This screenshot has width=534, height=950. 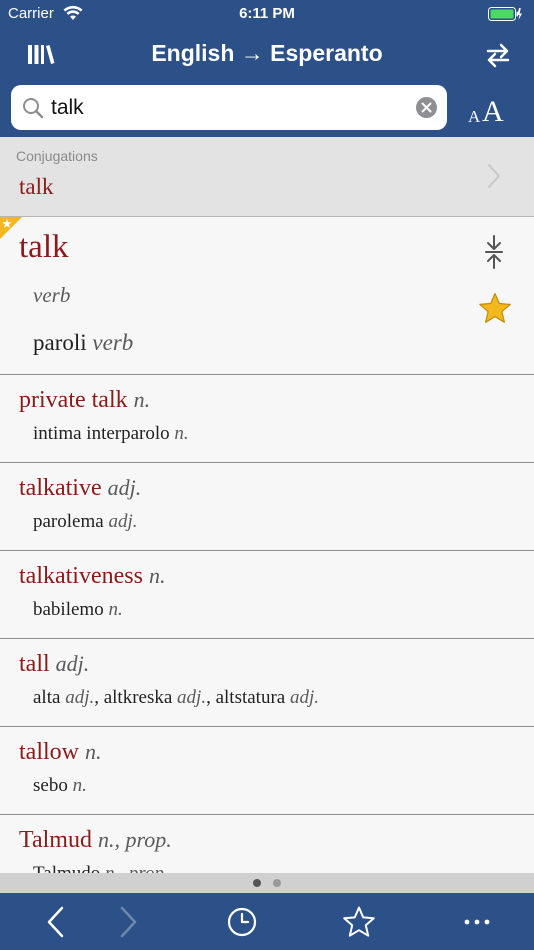 I want to click on forward-icon, so click(x=127, y=922).